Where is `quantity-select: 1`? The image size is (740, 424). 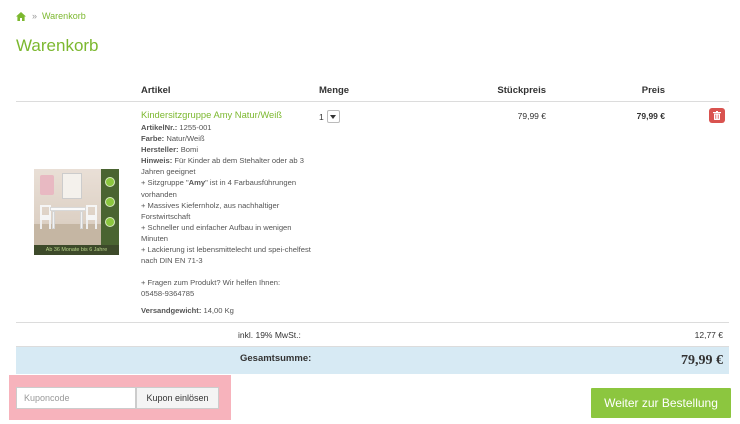
quantity-select: 1 is located at coordinates (329, 116).